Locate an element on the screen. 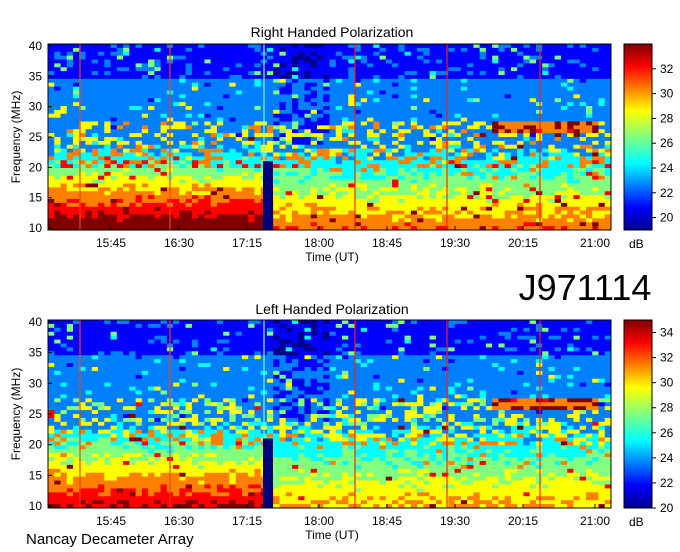 The height and width of the screenshot is (552, 680). event-label: J971114 is located at coordinates (585, 287).